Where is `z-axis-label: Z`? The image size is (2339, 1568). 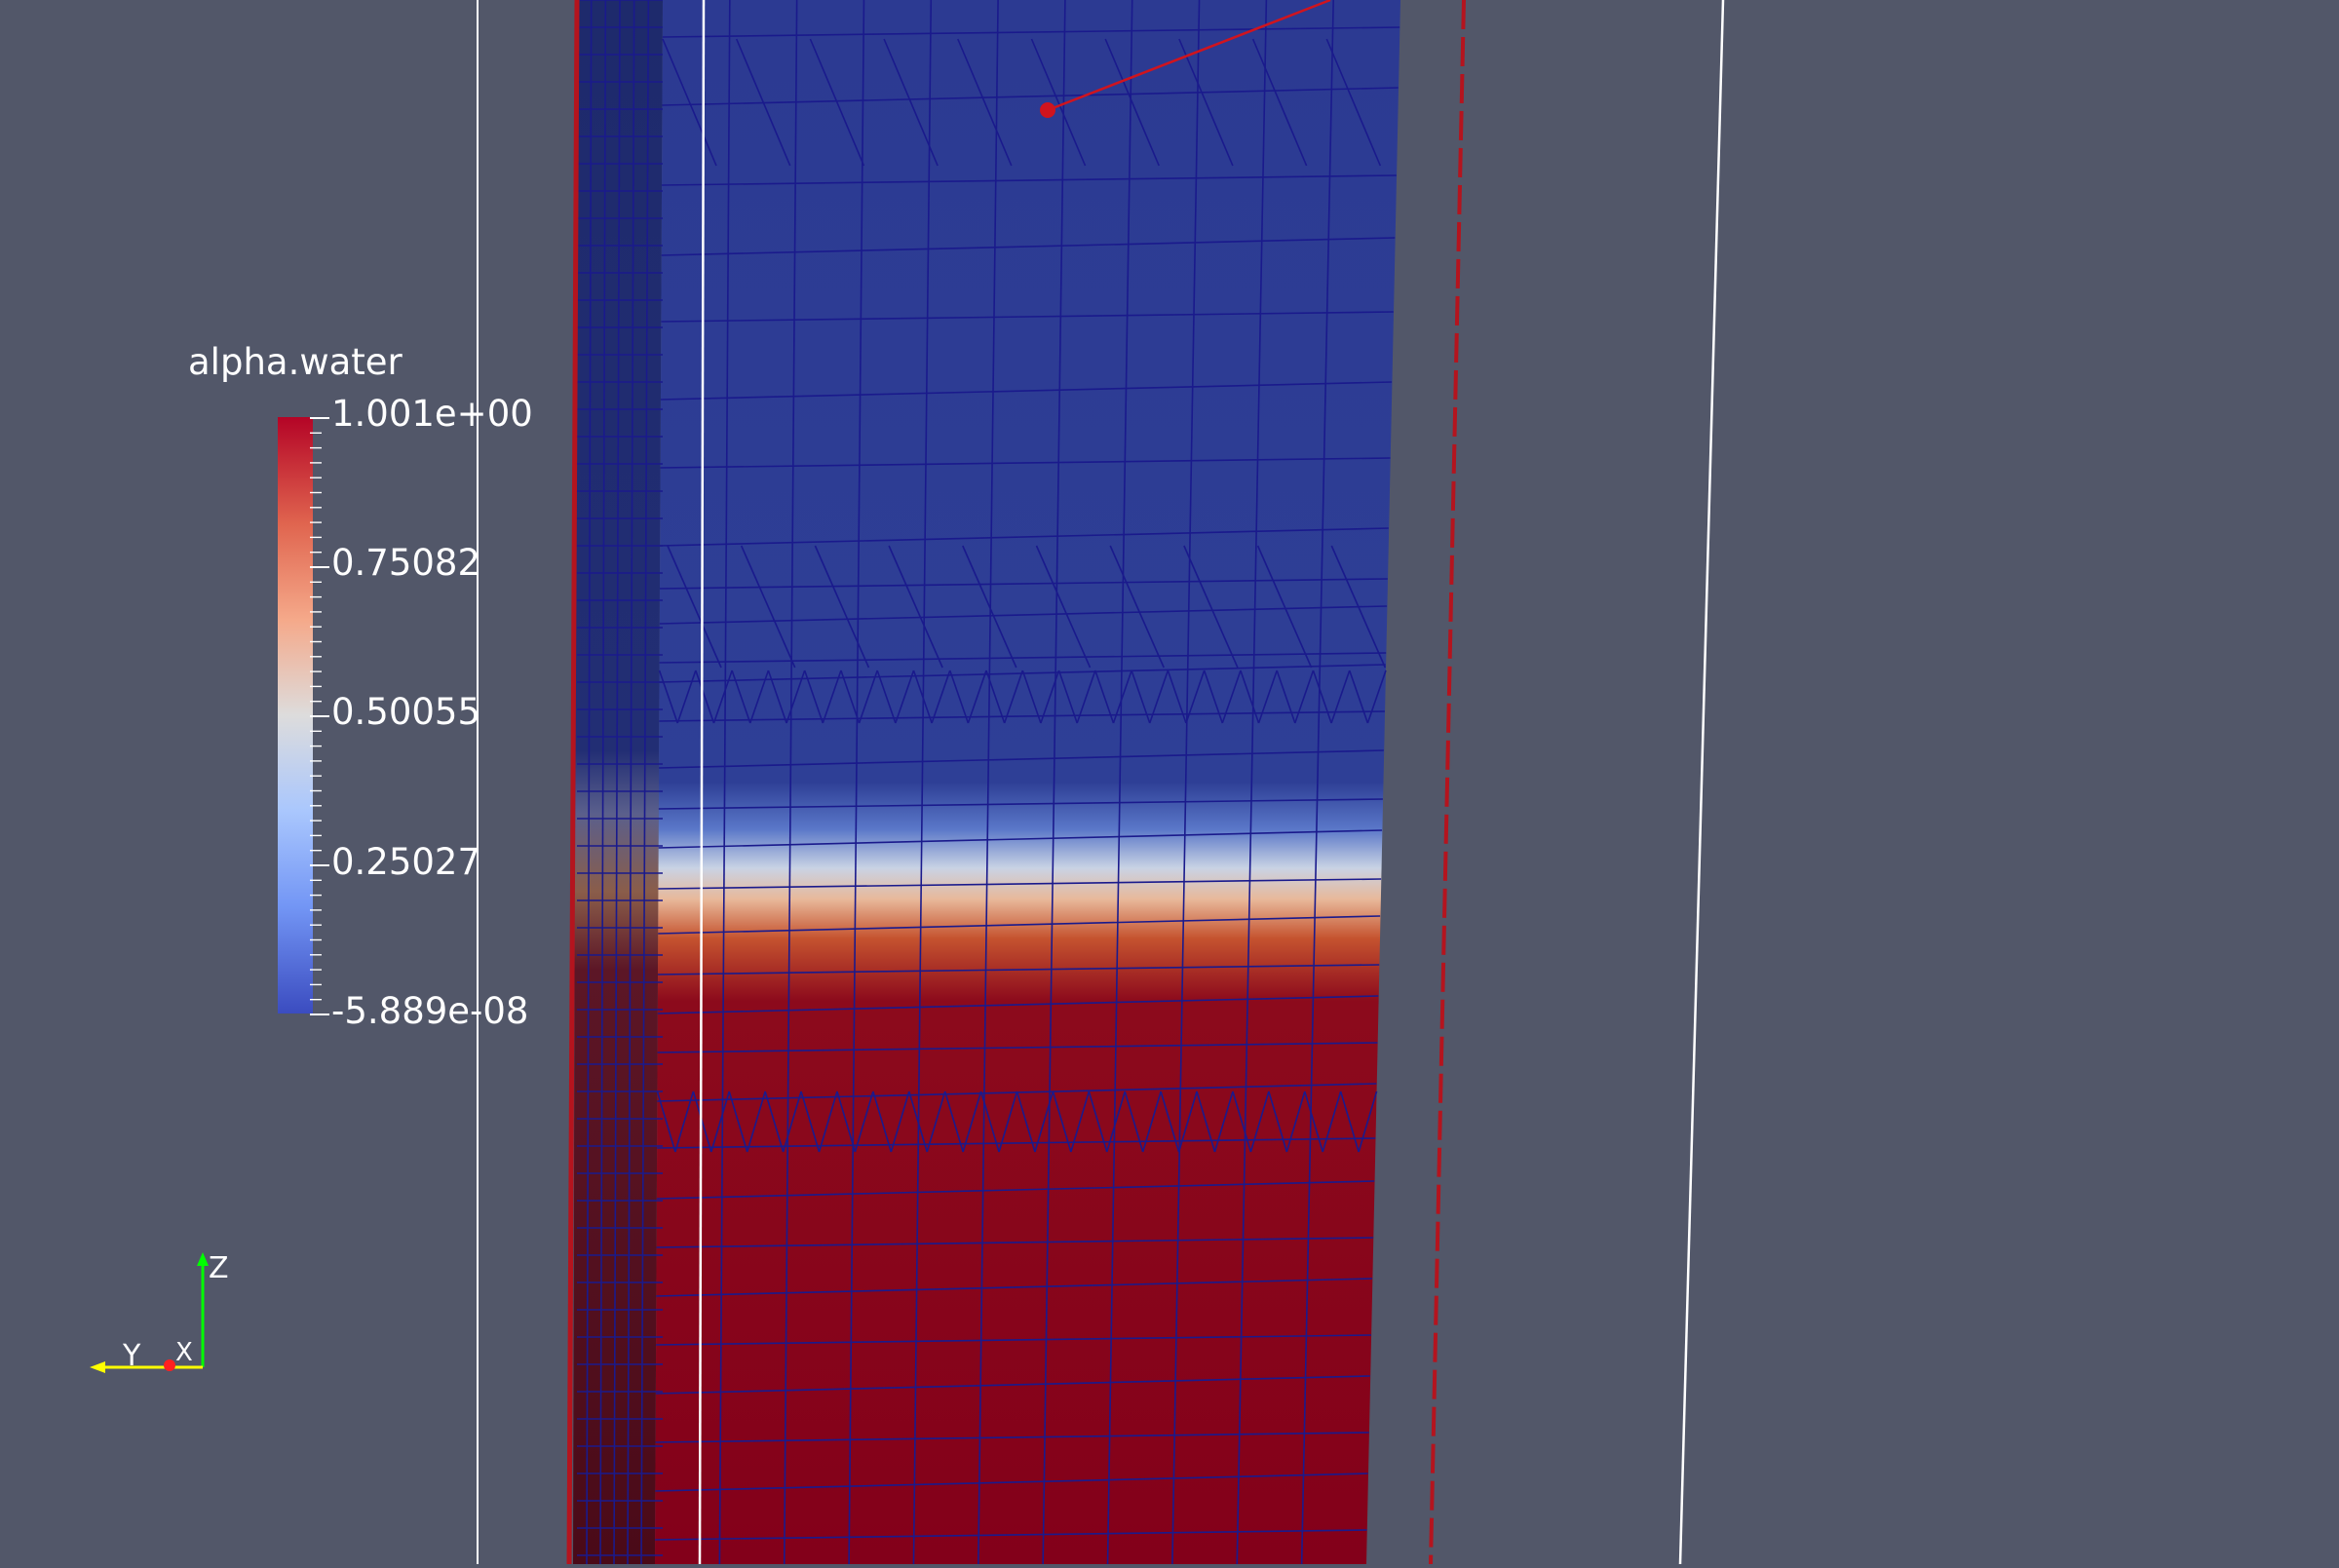 z-axis-label: Z is located at coordinates (219, 1268).